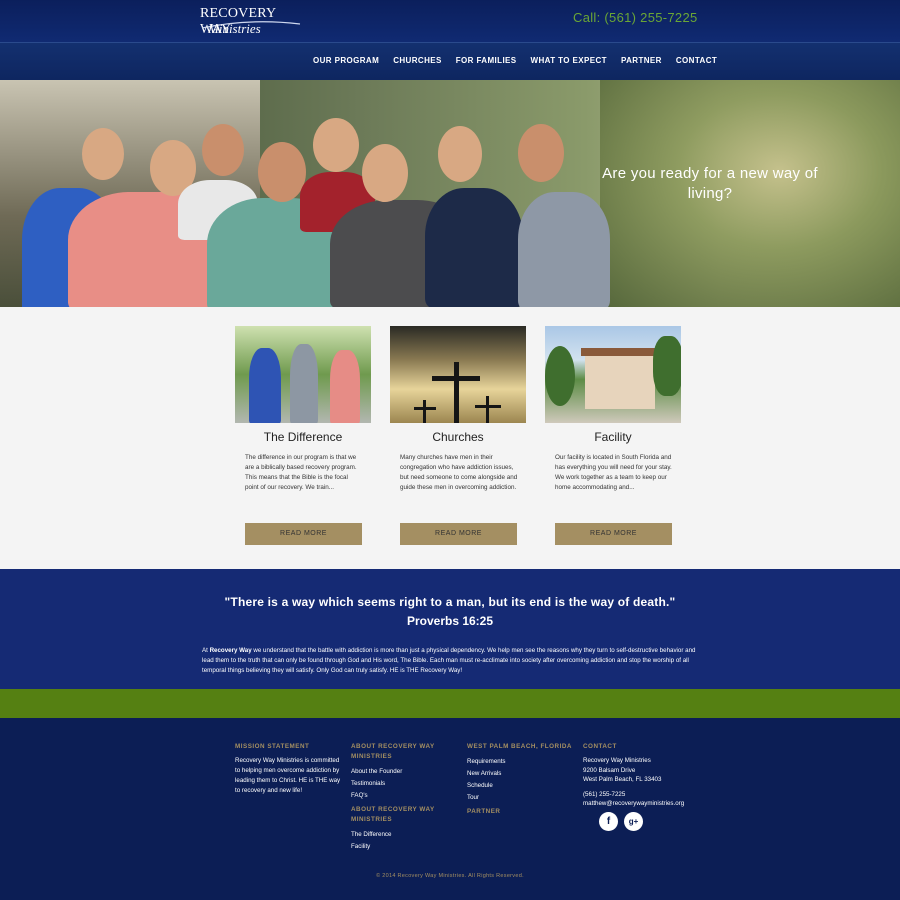  Describe the element at coordinates (206, 650) in the screenshot. I see `paragraph-prefix: At` at that location.